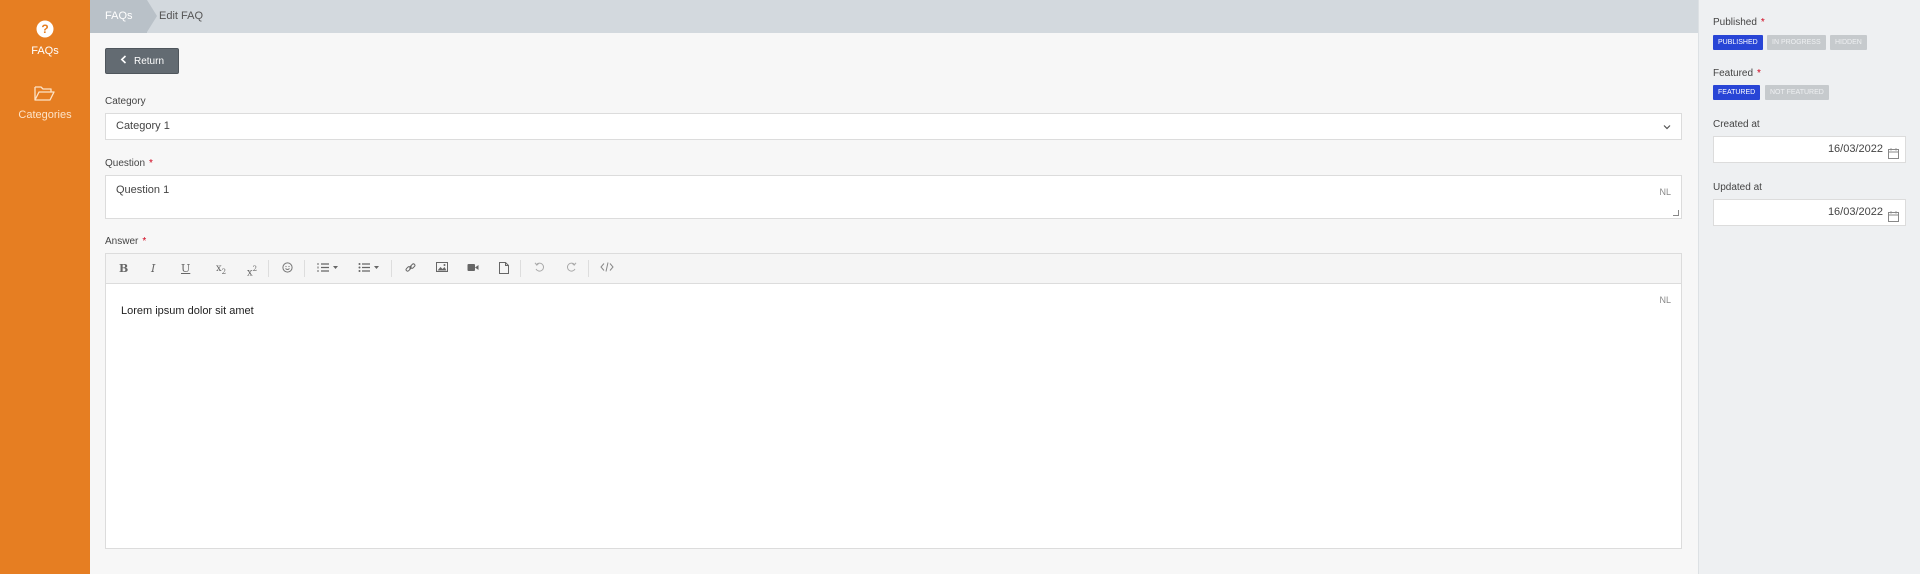  What do you see at coordinates (287, 269) in the screenshot?
I see `emoji-icon` at bounding box center [287, 269].